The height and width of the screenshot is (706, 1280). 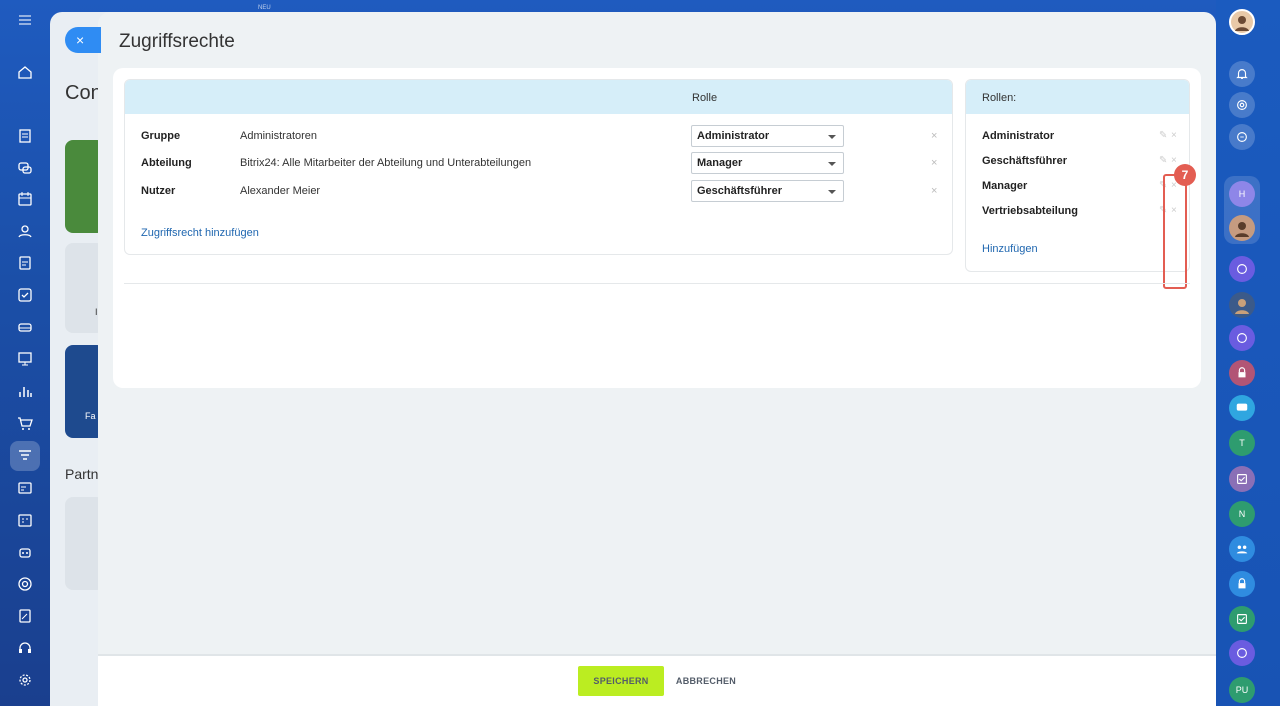 What do you see at coordinates (25, 327) in the screenshot?
I see `drive-icon` at bounding box center [25, 327].